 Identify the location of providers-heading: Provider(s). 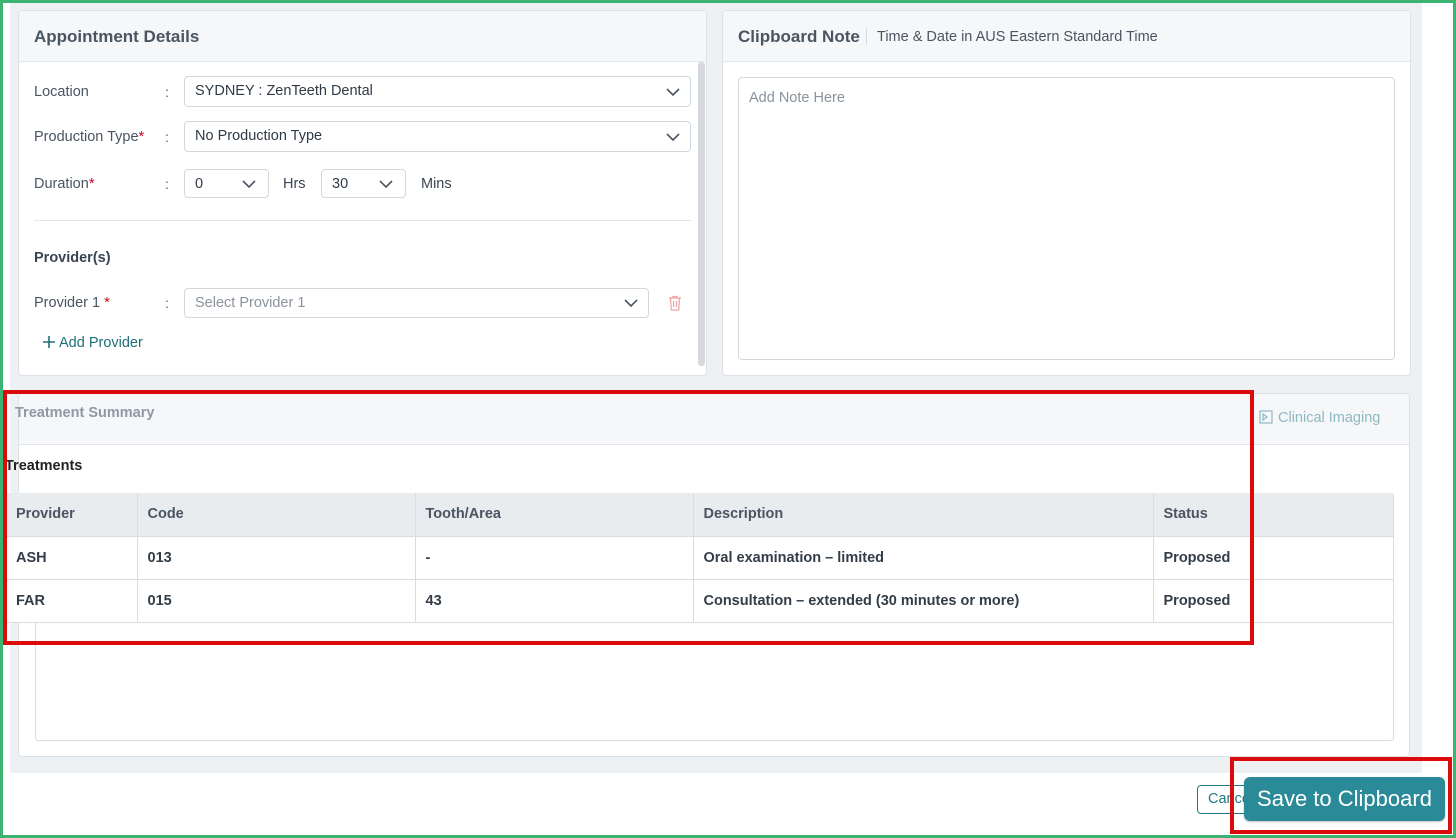
(72, 258).